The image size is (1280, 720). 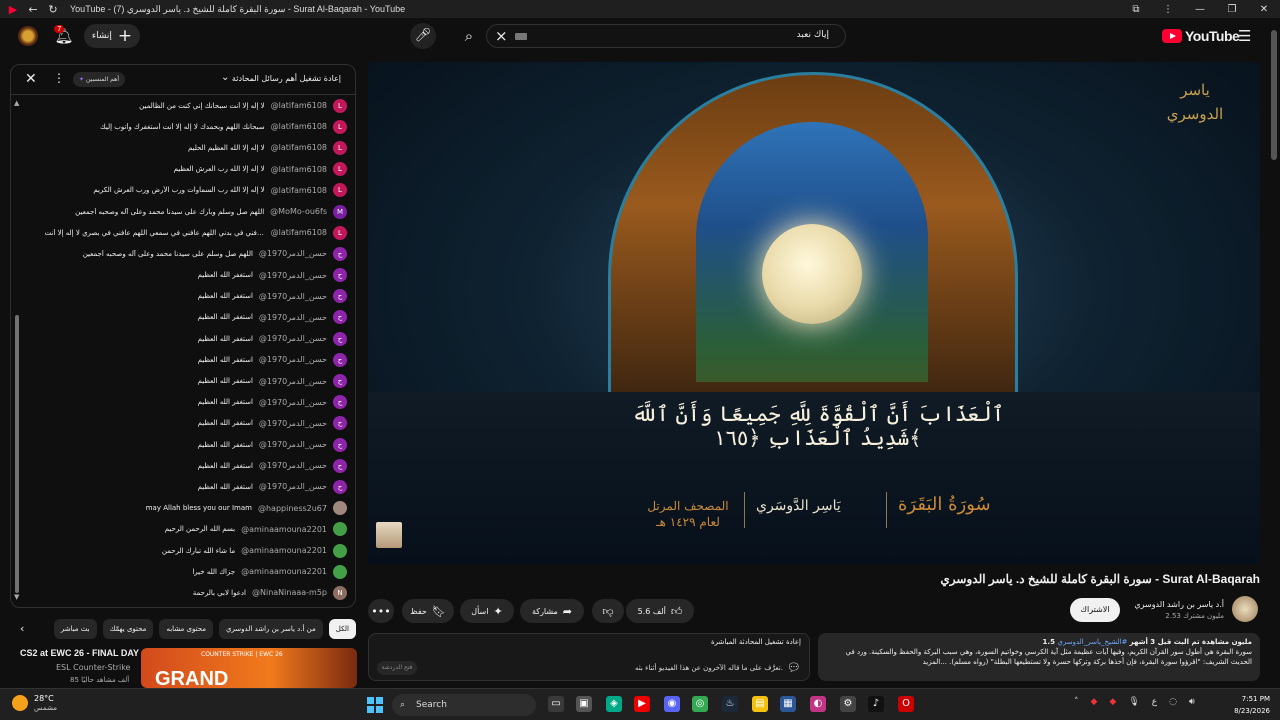 What do you see at coordinates (225, 77) in the screenshot?
I see `chevron-down-icon: ⌄` at bounding box center [225, 77].